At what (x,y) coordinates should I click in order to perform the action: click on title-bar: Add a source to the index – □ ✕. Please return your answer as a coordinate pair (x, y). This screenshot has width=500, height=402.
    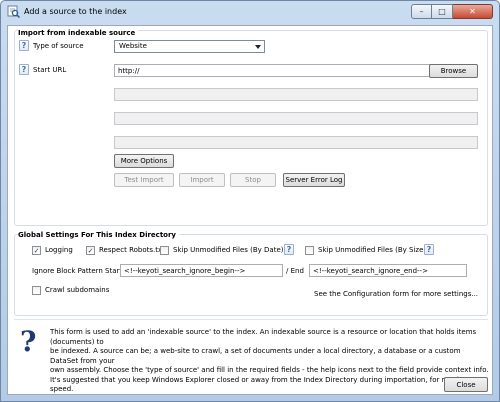
    Looking at the image, I should click on (250, 12).